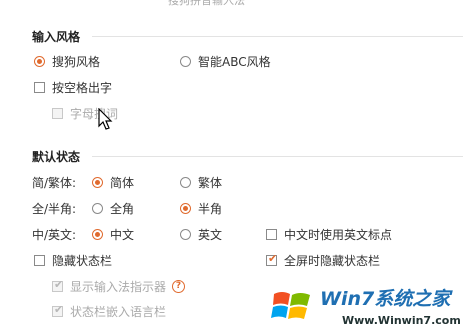 This screenshot has width=463, height=336. Describe the element at coordinates (54, 209) in the screenshot. I see `label-width: 全/半角:` at that location.